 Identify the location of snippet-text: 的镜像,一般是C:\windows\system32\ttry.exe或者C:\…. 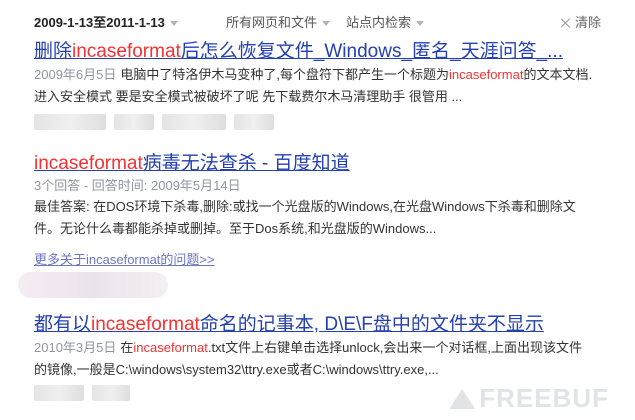
(236, 369).